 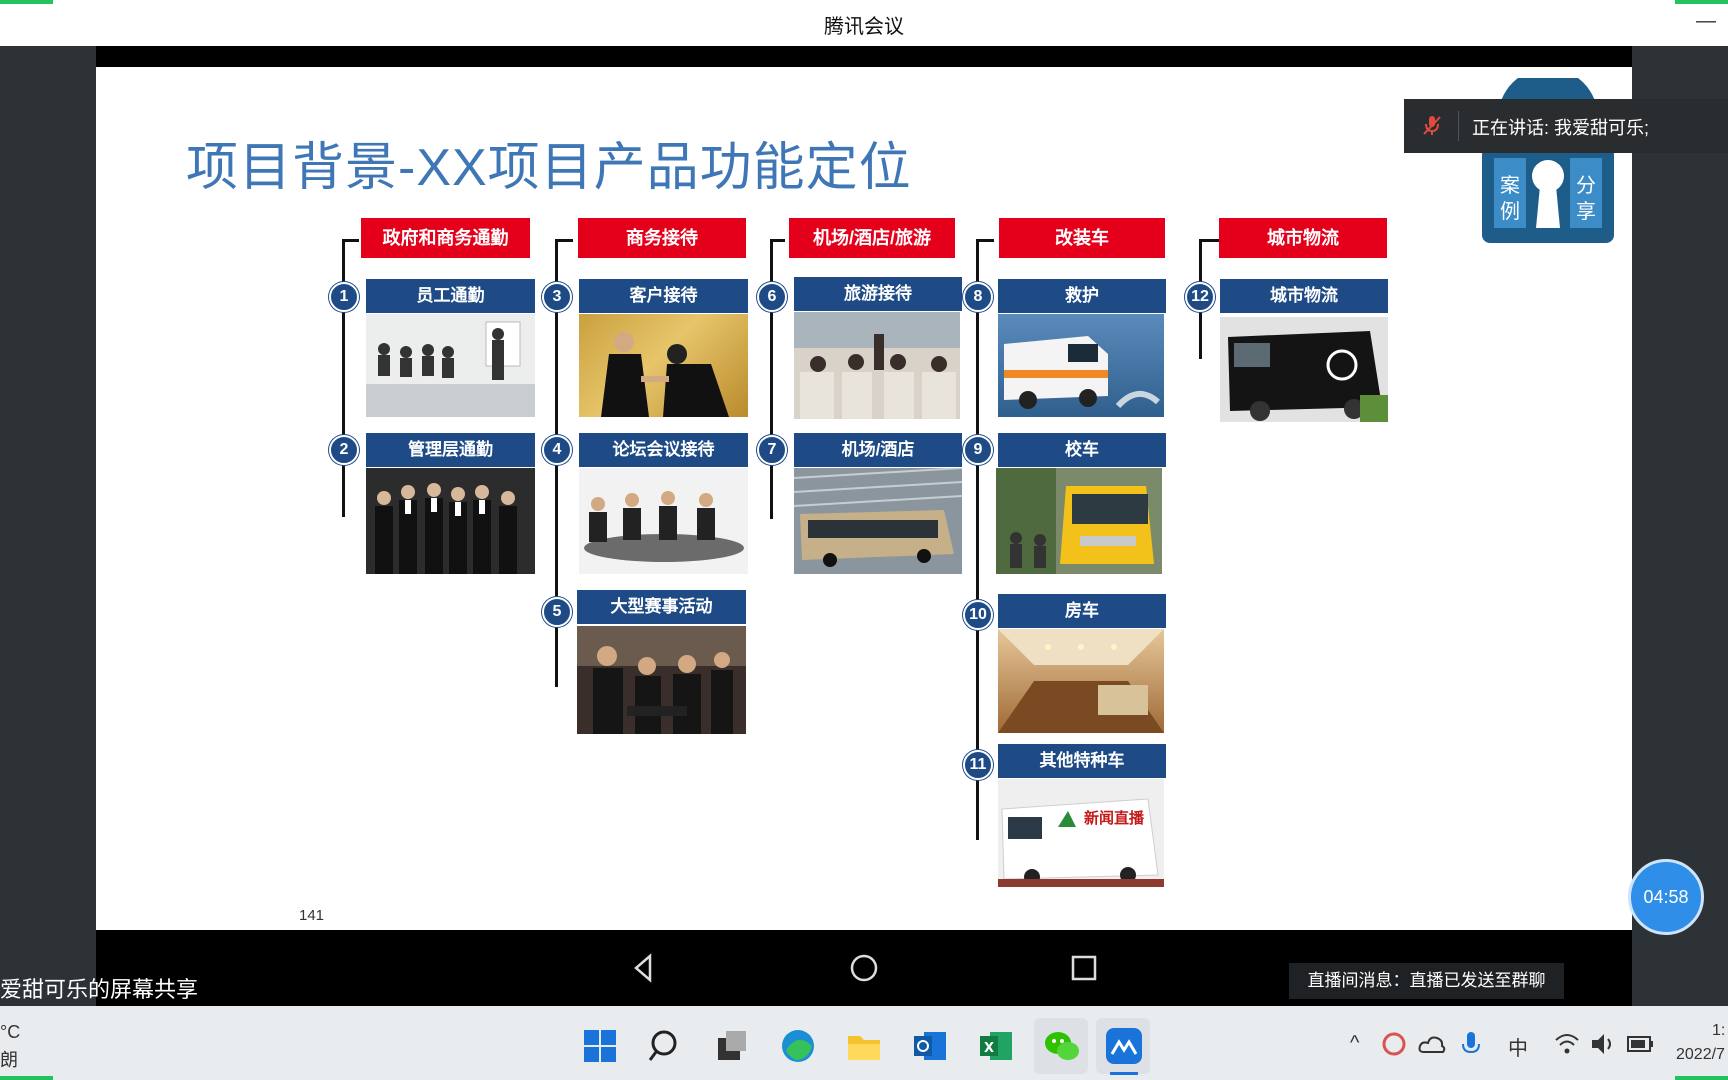 I want to click on wifi-icon, so click(x=1567, y=1044).